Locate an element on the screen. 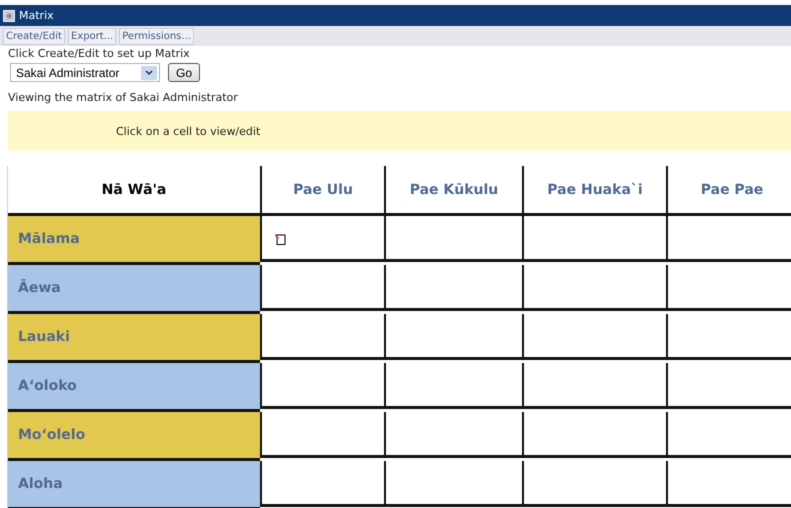  row-header: Mālama is located at coordinates (134, 240).